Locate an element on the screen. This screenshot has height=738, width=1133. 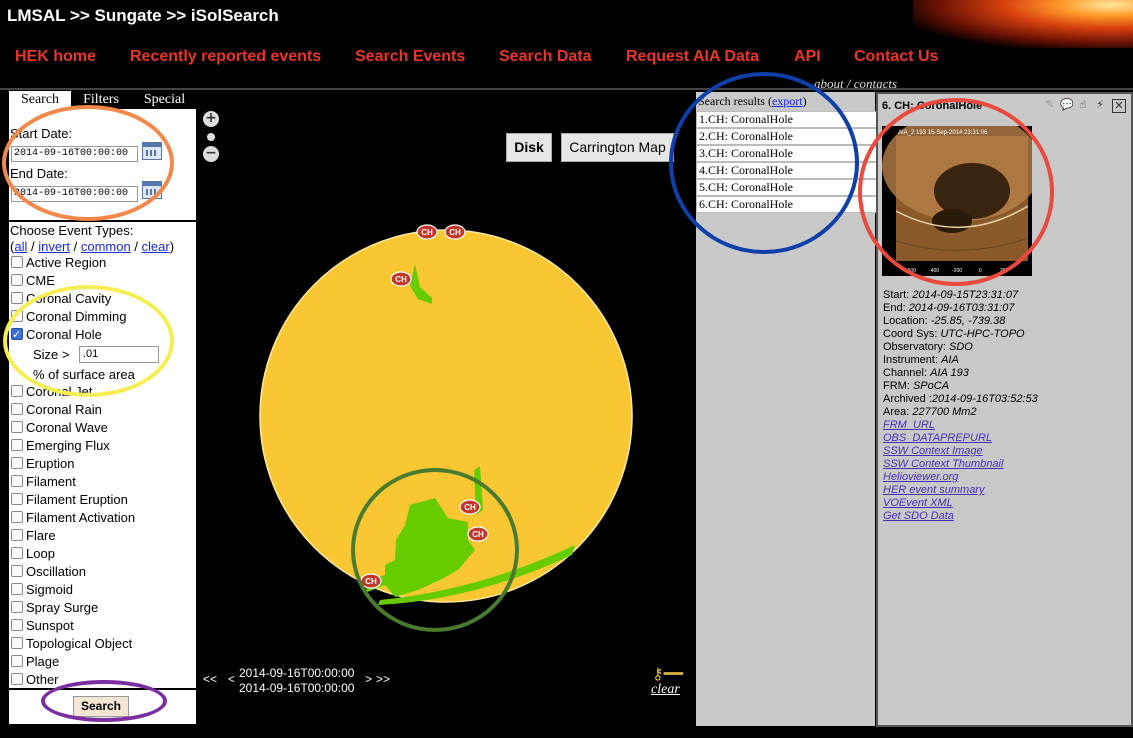
helioviewer-link: Helioviewer.org is located at coordinates (920, 477).